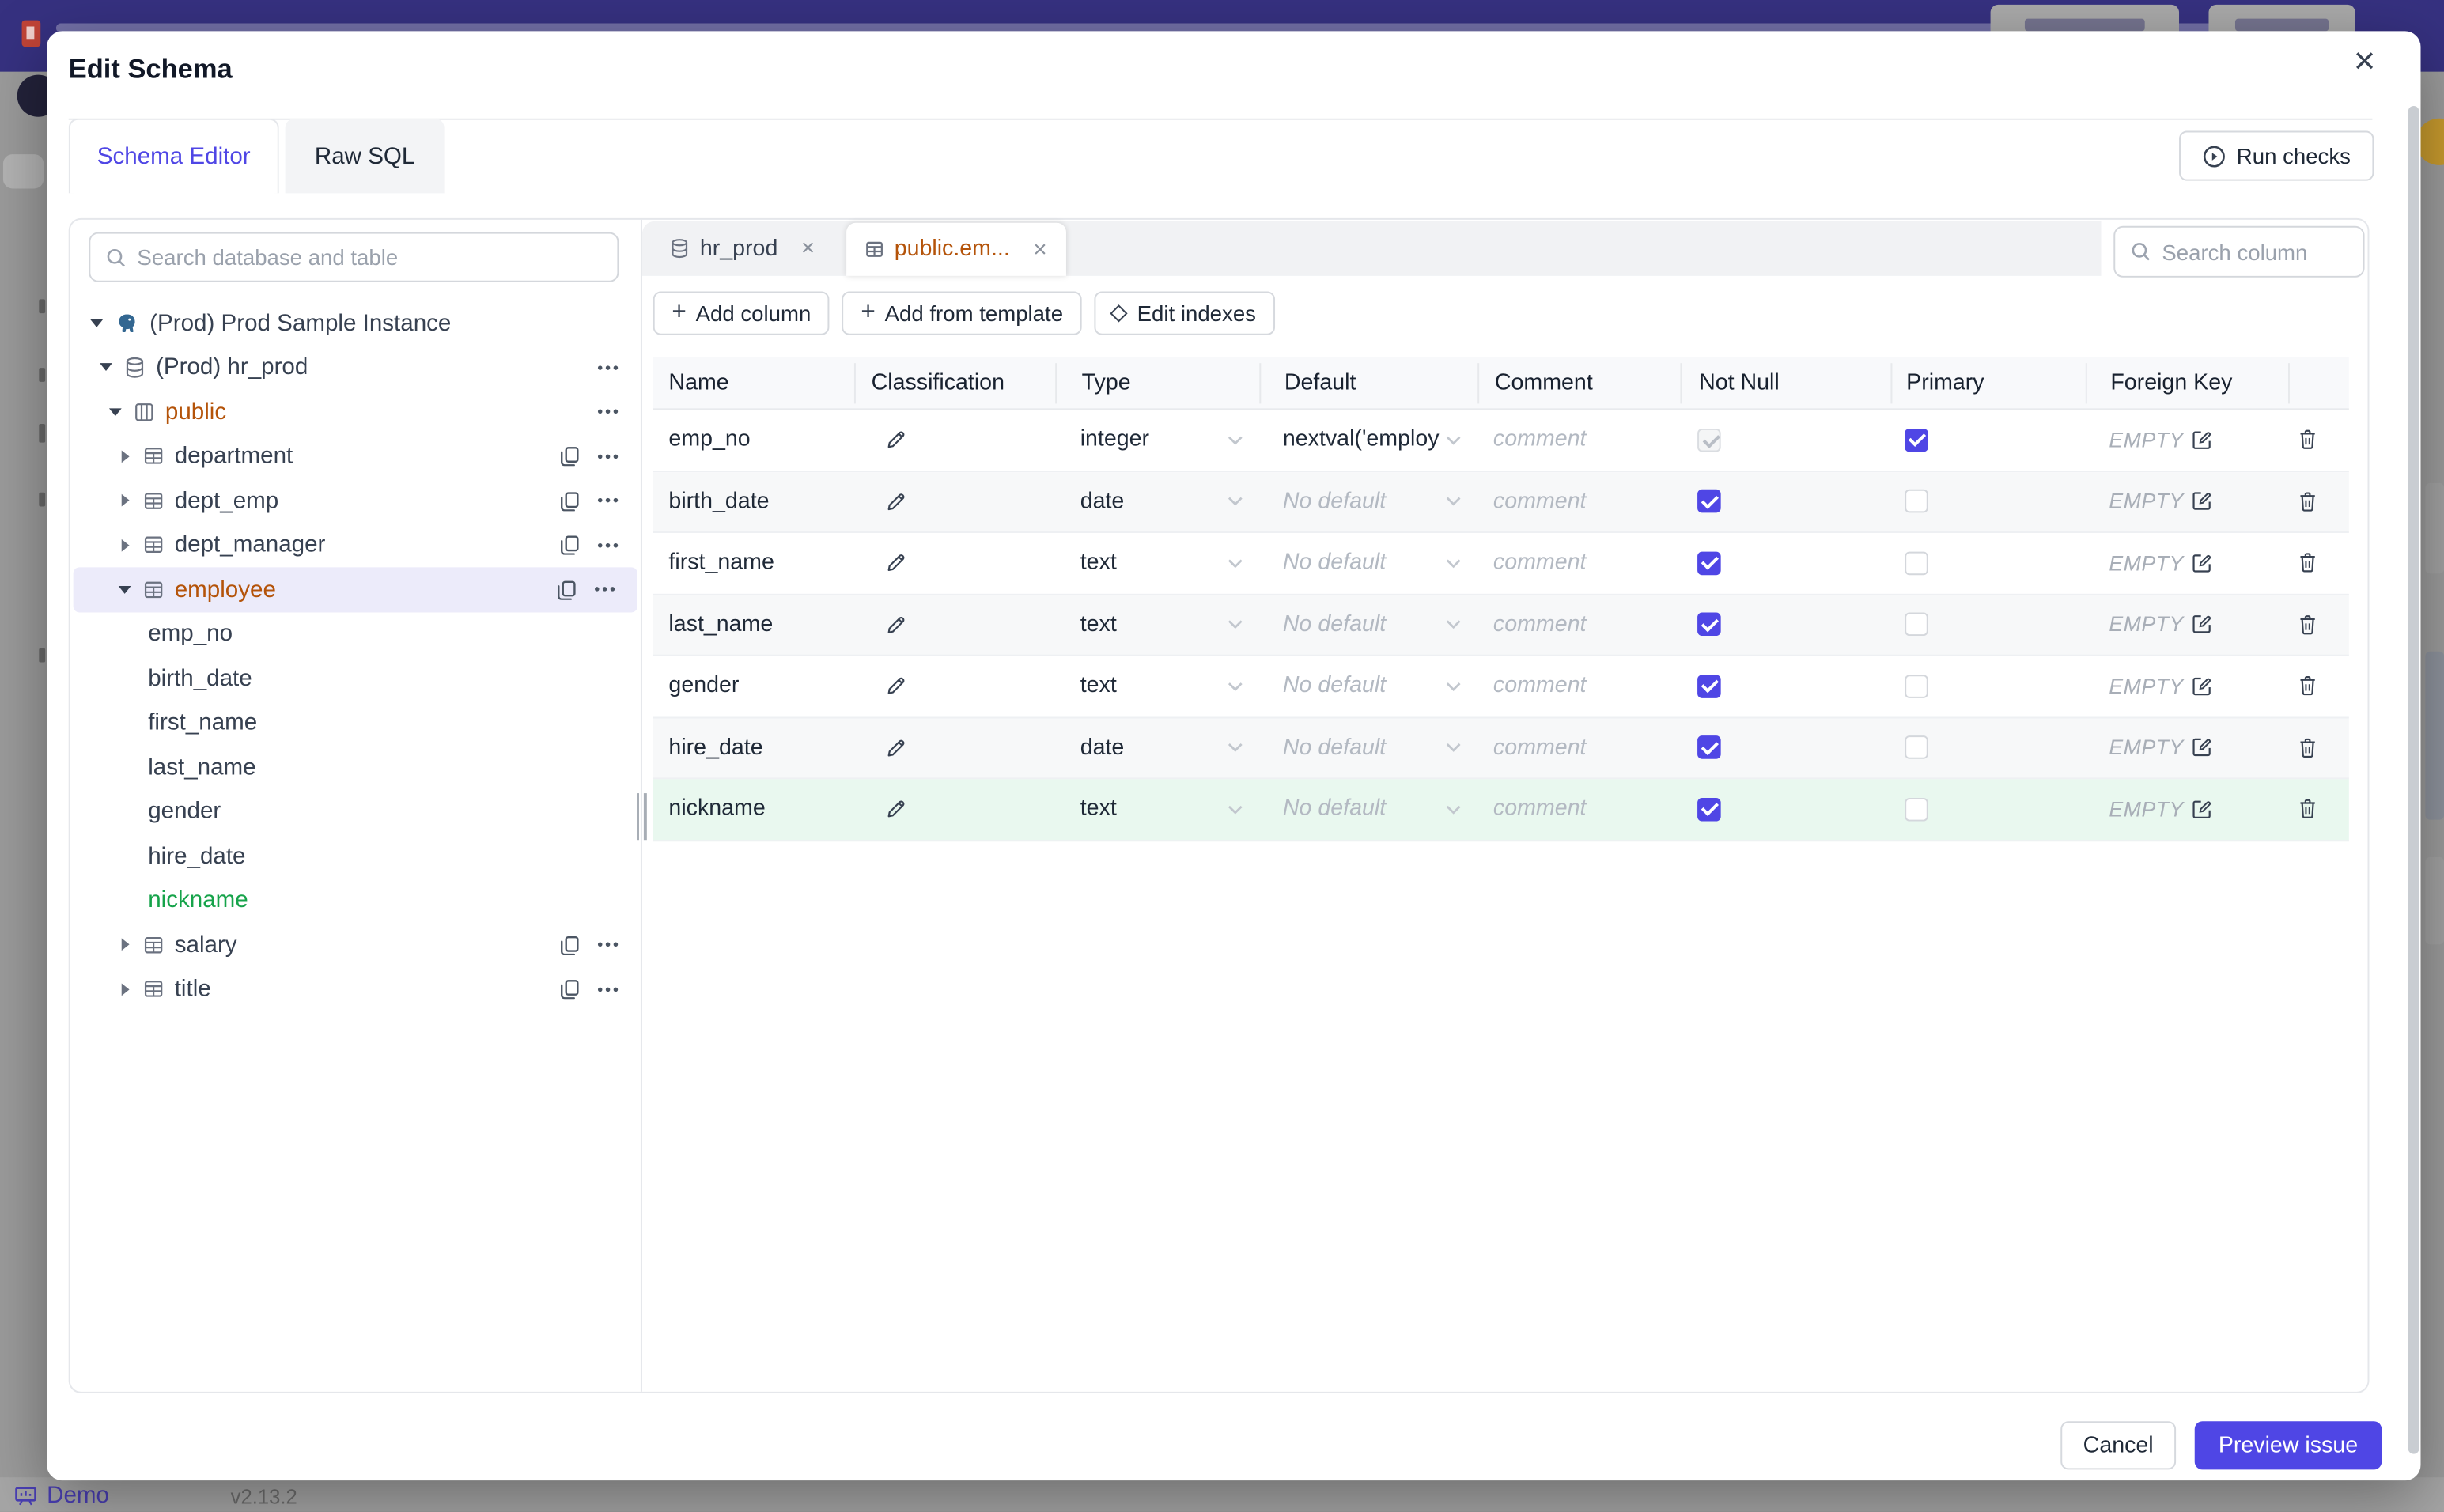  I want to click on cancel-button: Cancel, so click(2118, 1446).